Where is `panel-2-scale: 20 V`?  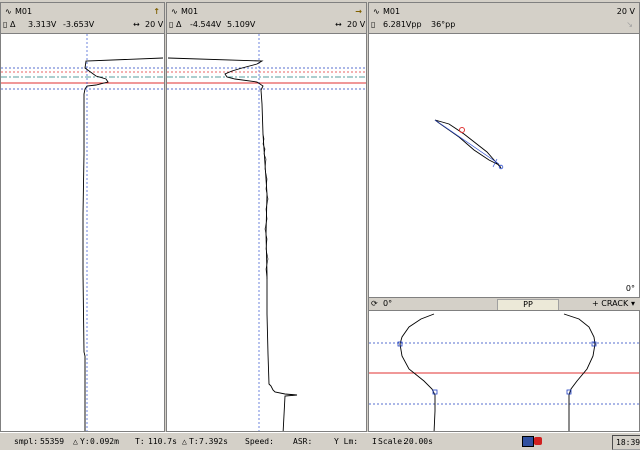
panel-2-scale: 20 V is located at coordinates (356, 24).